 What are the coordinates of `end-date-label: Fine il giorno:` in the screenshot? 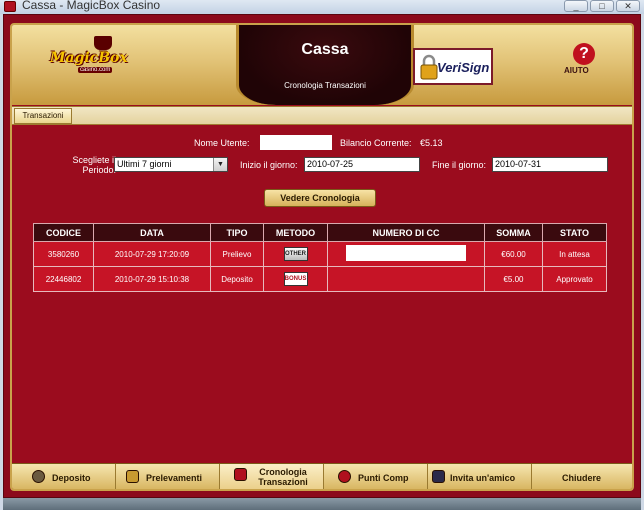 It's located at (459, 165).